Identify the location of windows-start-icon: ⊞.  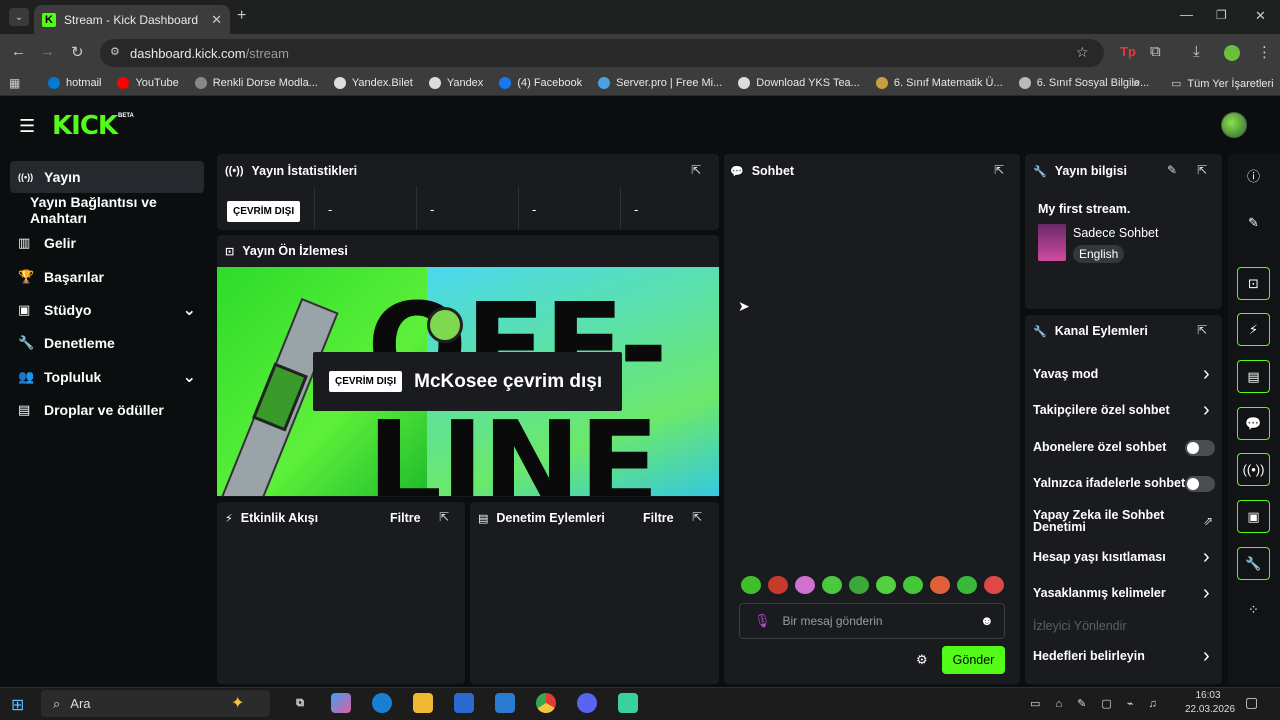
(17, 705).